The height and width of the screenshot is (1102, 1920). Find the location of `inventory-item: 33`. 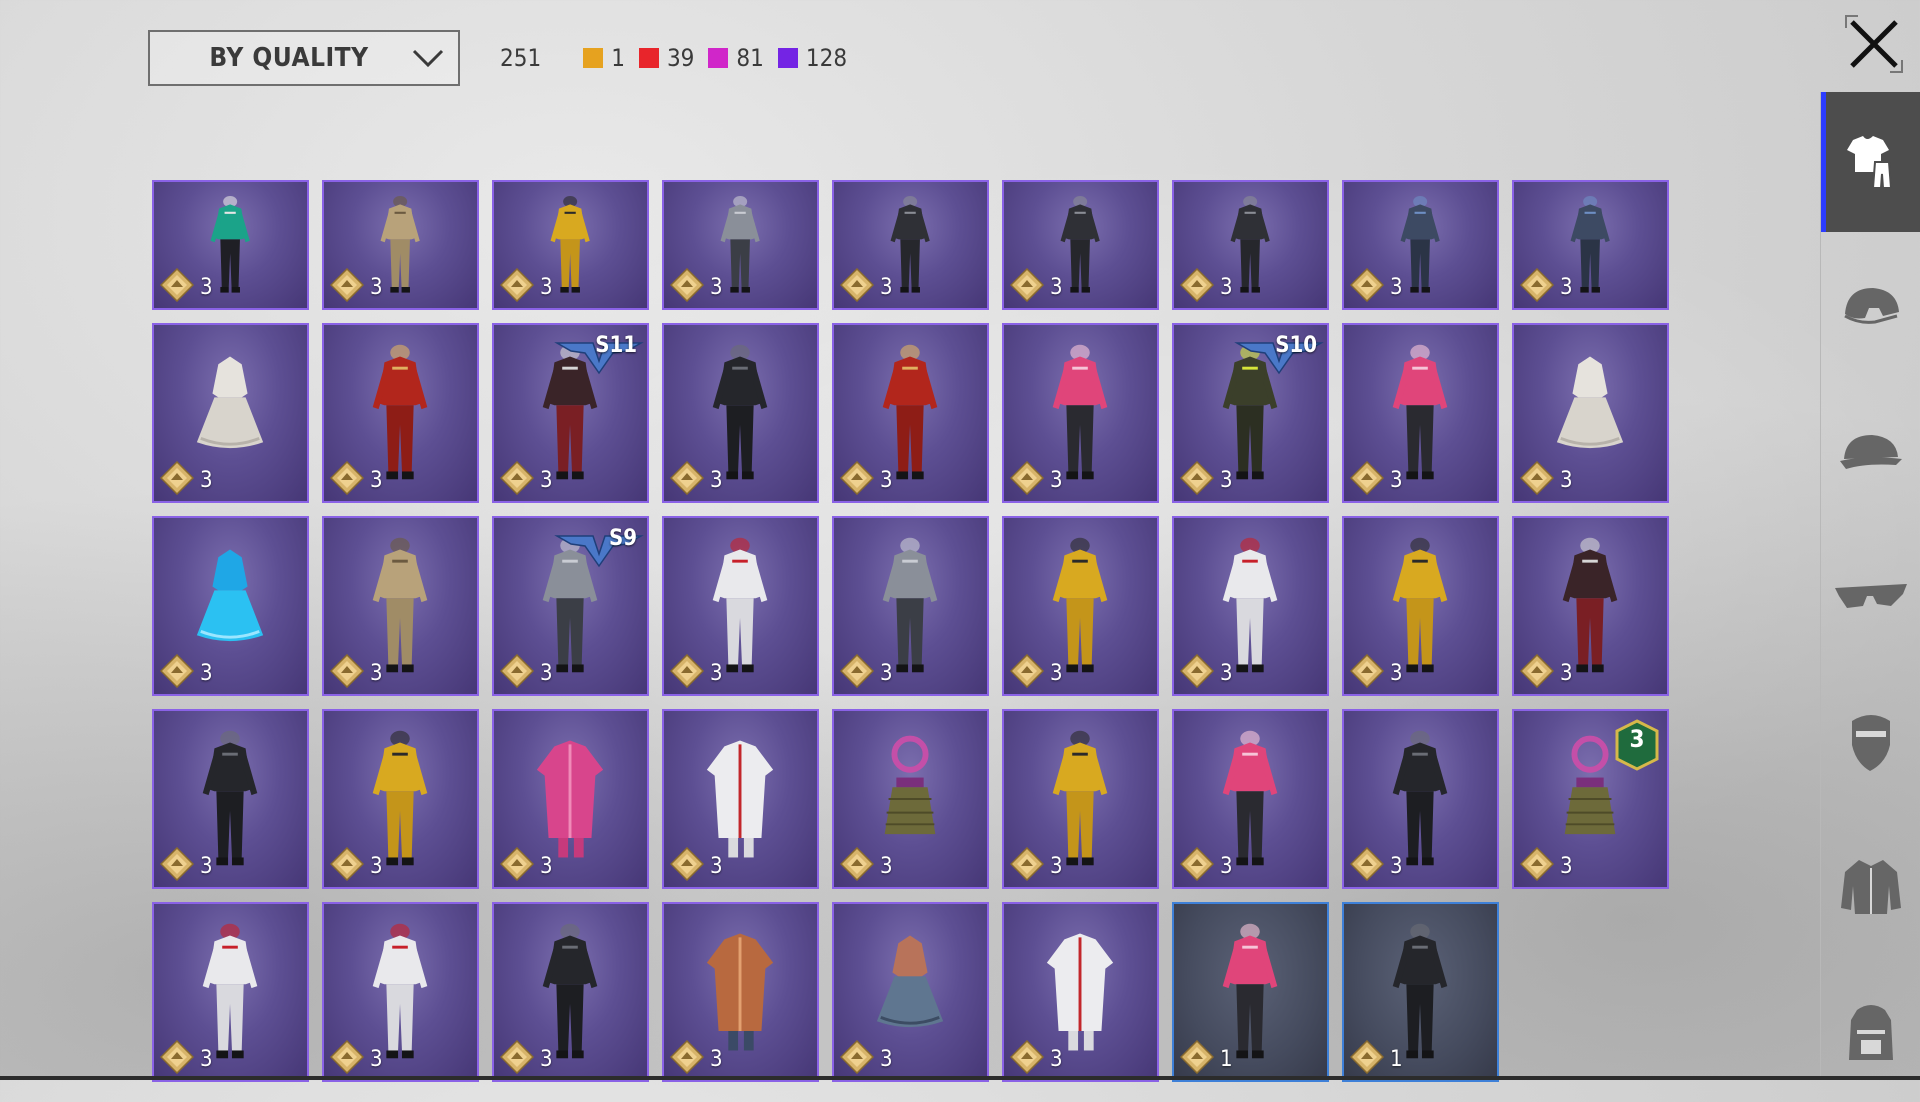

inventory-item: 33 is located at coordinates (1590, 799).